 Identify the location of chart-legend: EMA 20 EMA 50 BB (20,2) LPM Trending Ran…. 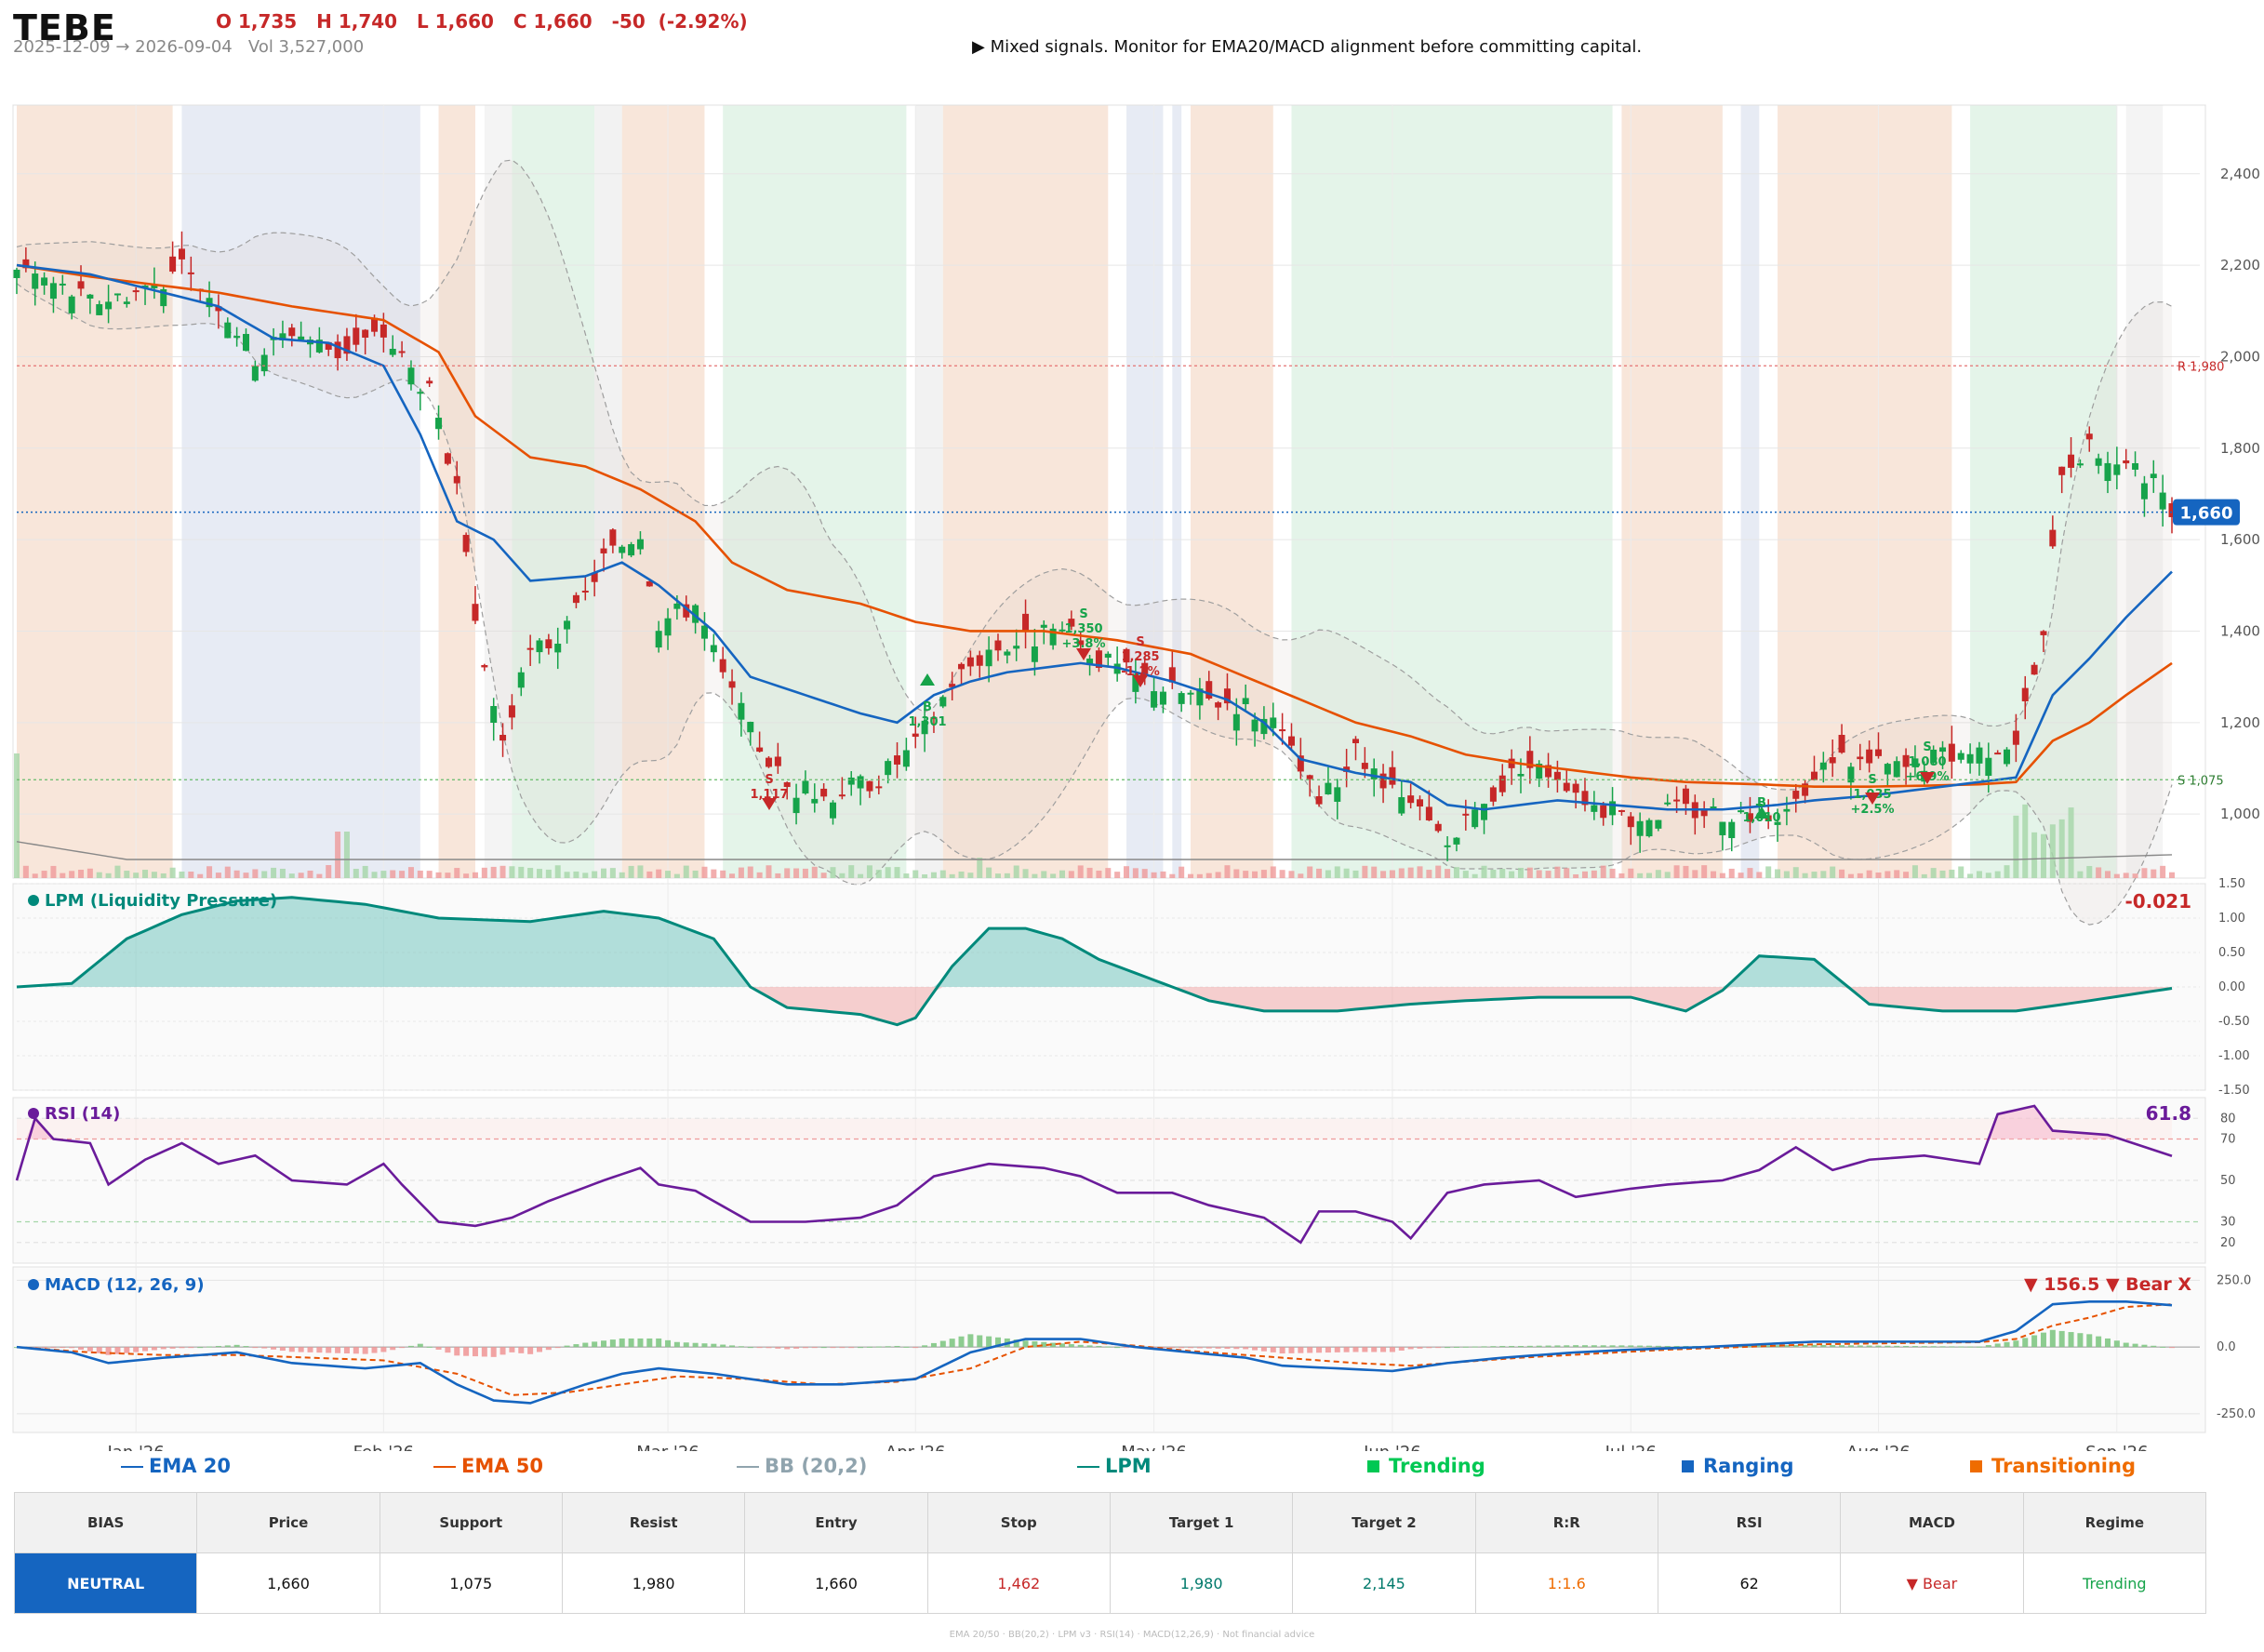
(1132, 1469).